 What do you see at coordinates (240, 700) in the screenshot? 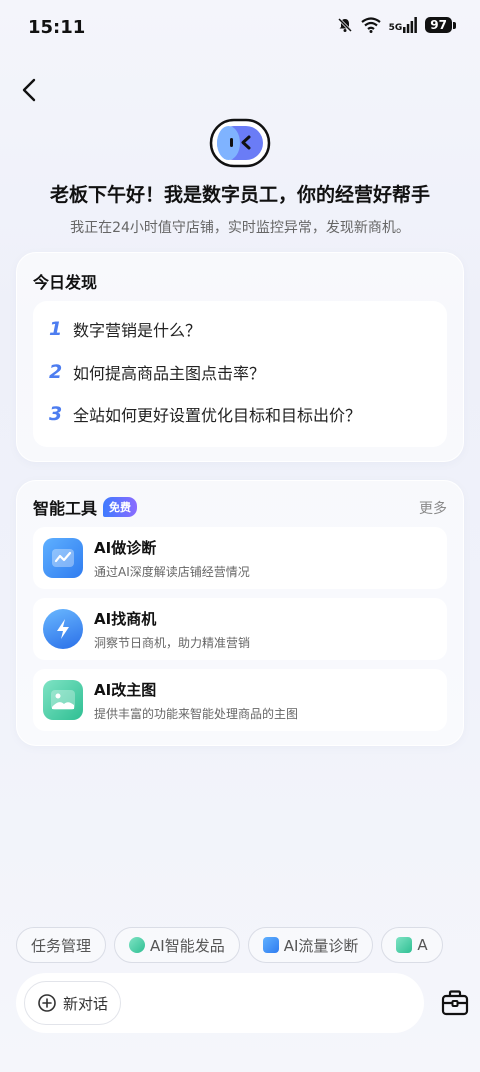
I see `tool-ai-image: AI改主图 提供丰富的功能来智能处理商品的主图` at bounding box center [240, 700].